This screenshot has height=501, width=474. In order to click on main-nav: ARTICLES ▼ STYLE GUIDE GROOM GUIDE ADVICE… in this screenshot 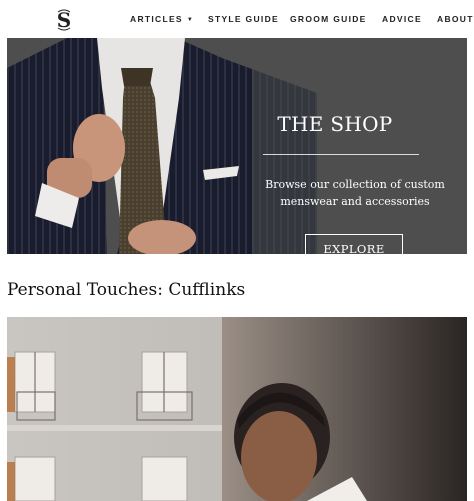, I will do `click(237, 20)`.